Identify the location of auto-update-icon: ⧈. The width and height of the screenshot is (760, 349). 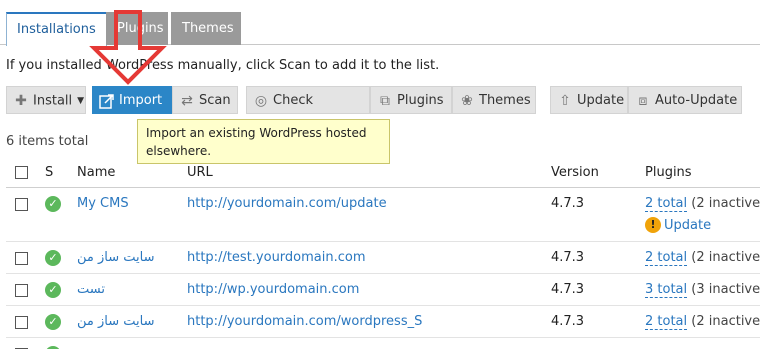
(643, 101).